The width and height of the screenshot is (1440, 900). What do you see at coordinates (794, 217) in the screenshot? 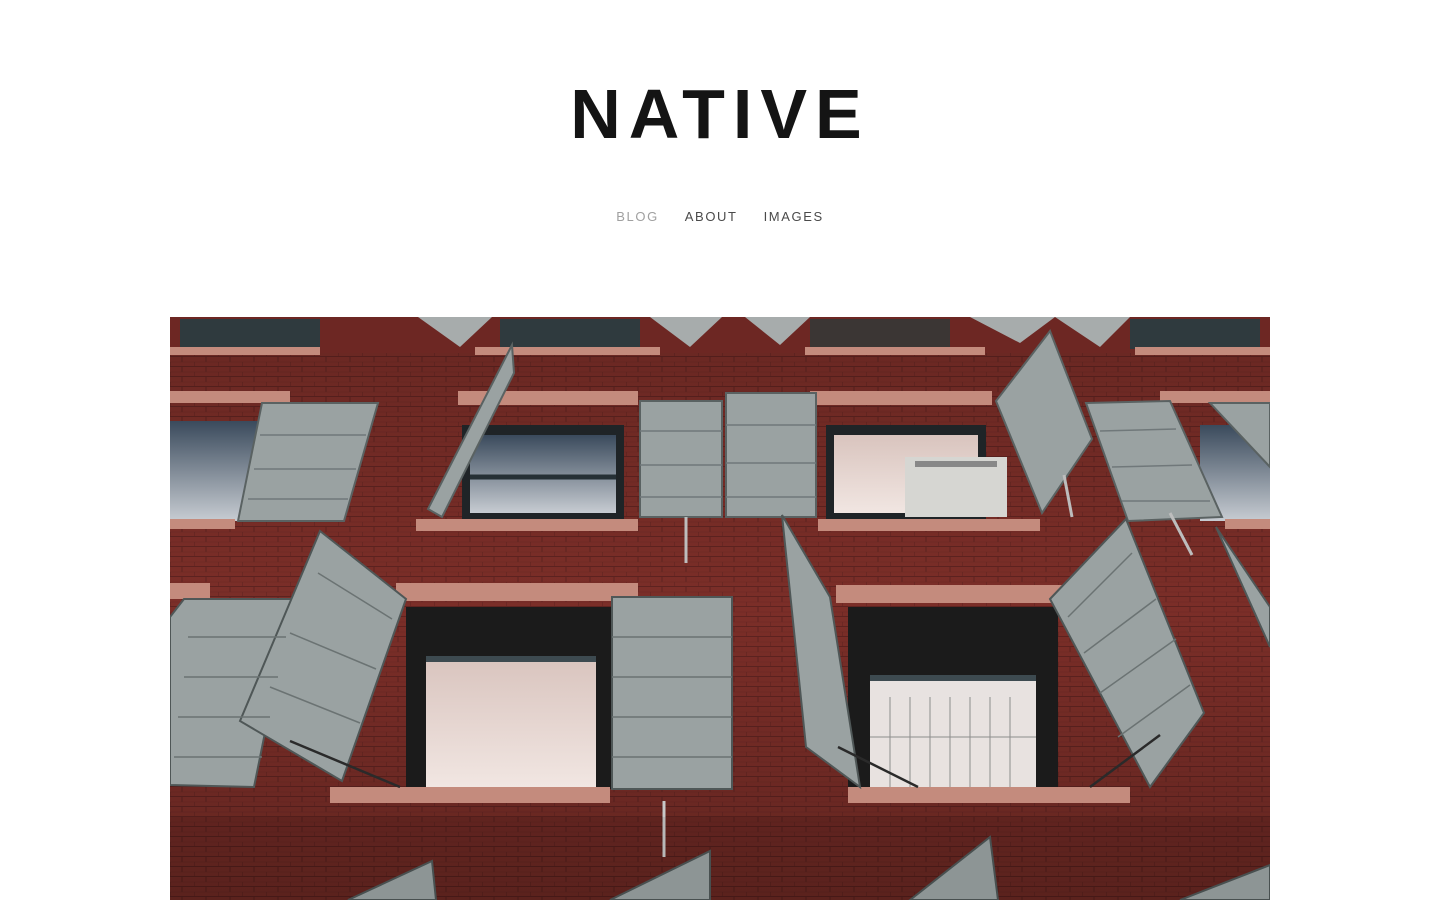
I see `nav-item-images: IMAGES` at bounding box center [794, 217].